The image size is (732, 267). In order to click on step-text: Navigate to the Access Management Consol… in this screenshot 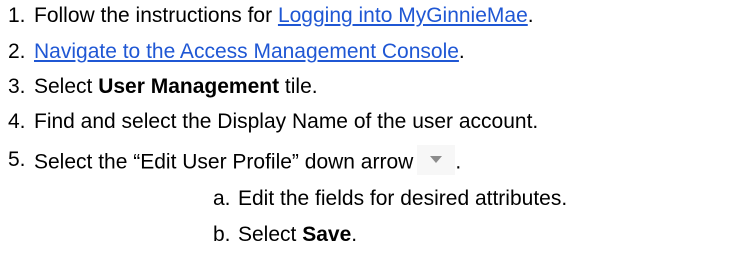, I will do `click(249, 52)`.